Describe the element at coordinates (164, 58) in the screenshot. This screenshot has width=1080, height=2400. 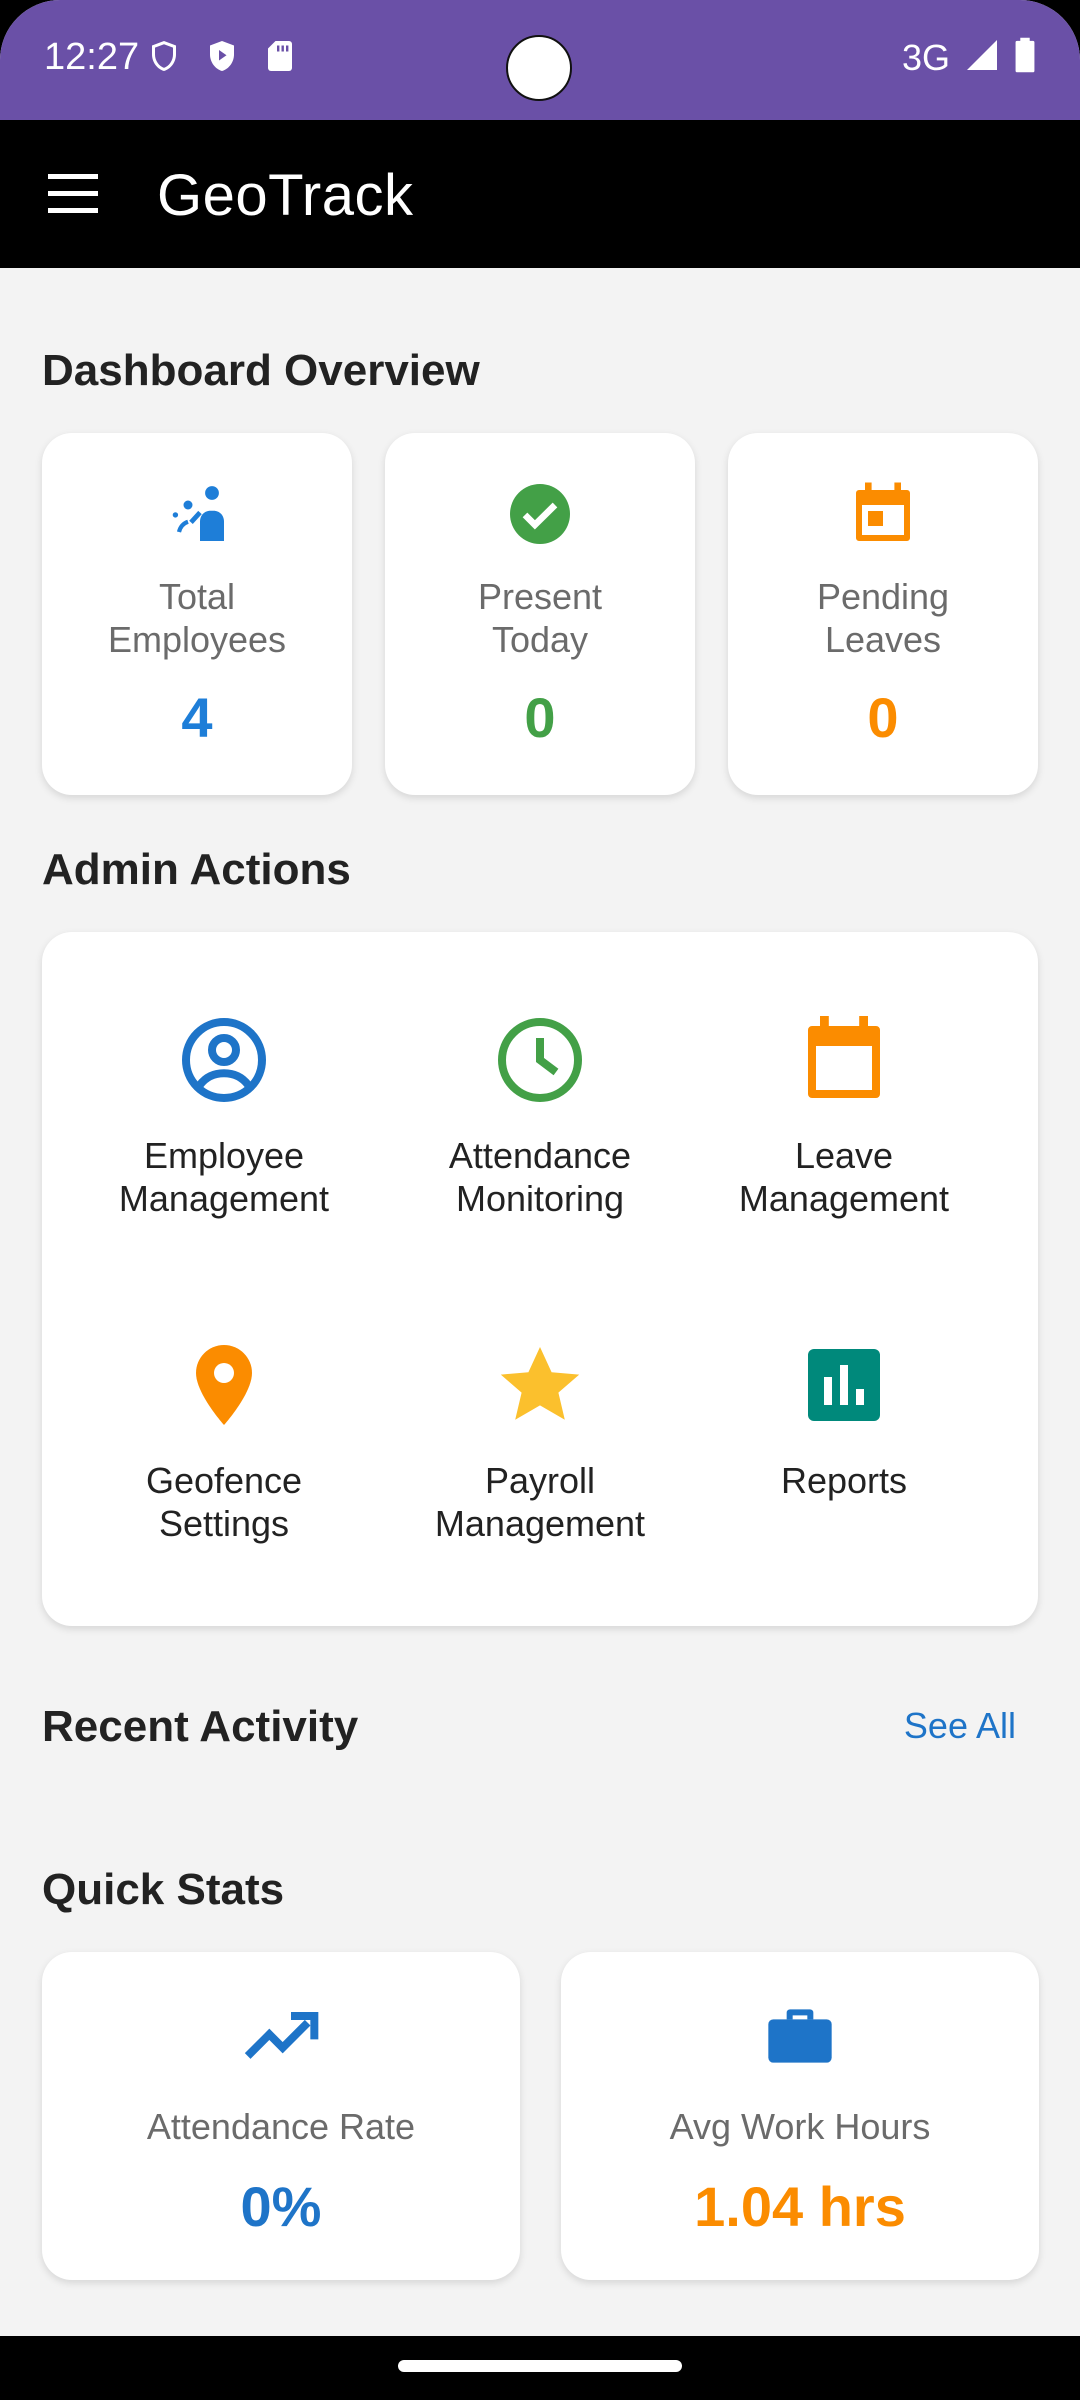
I see `shield-icon` at that location.